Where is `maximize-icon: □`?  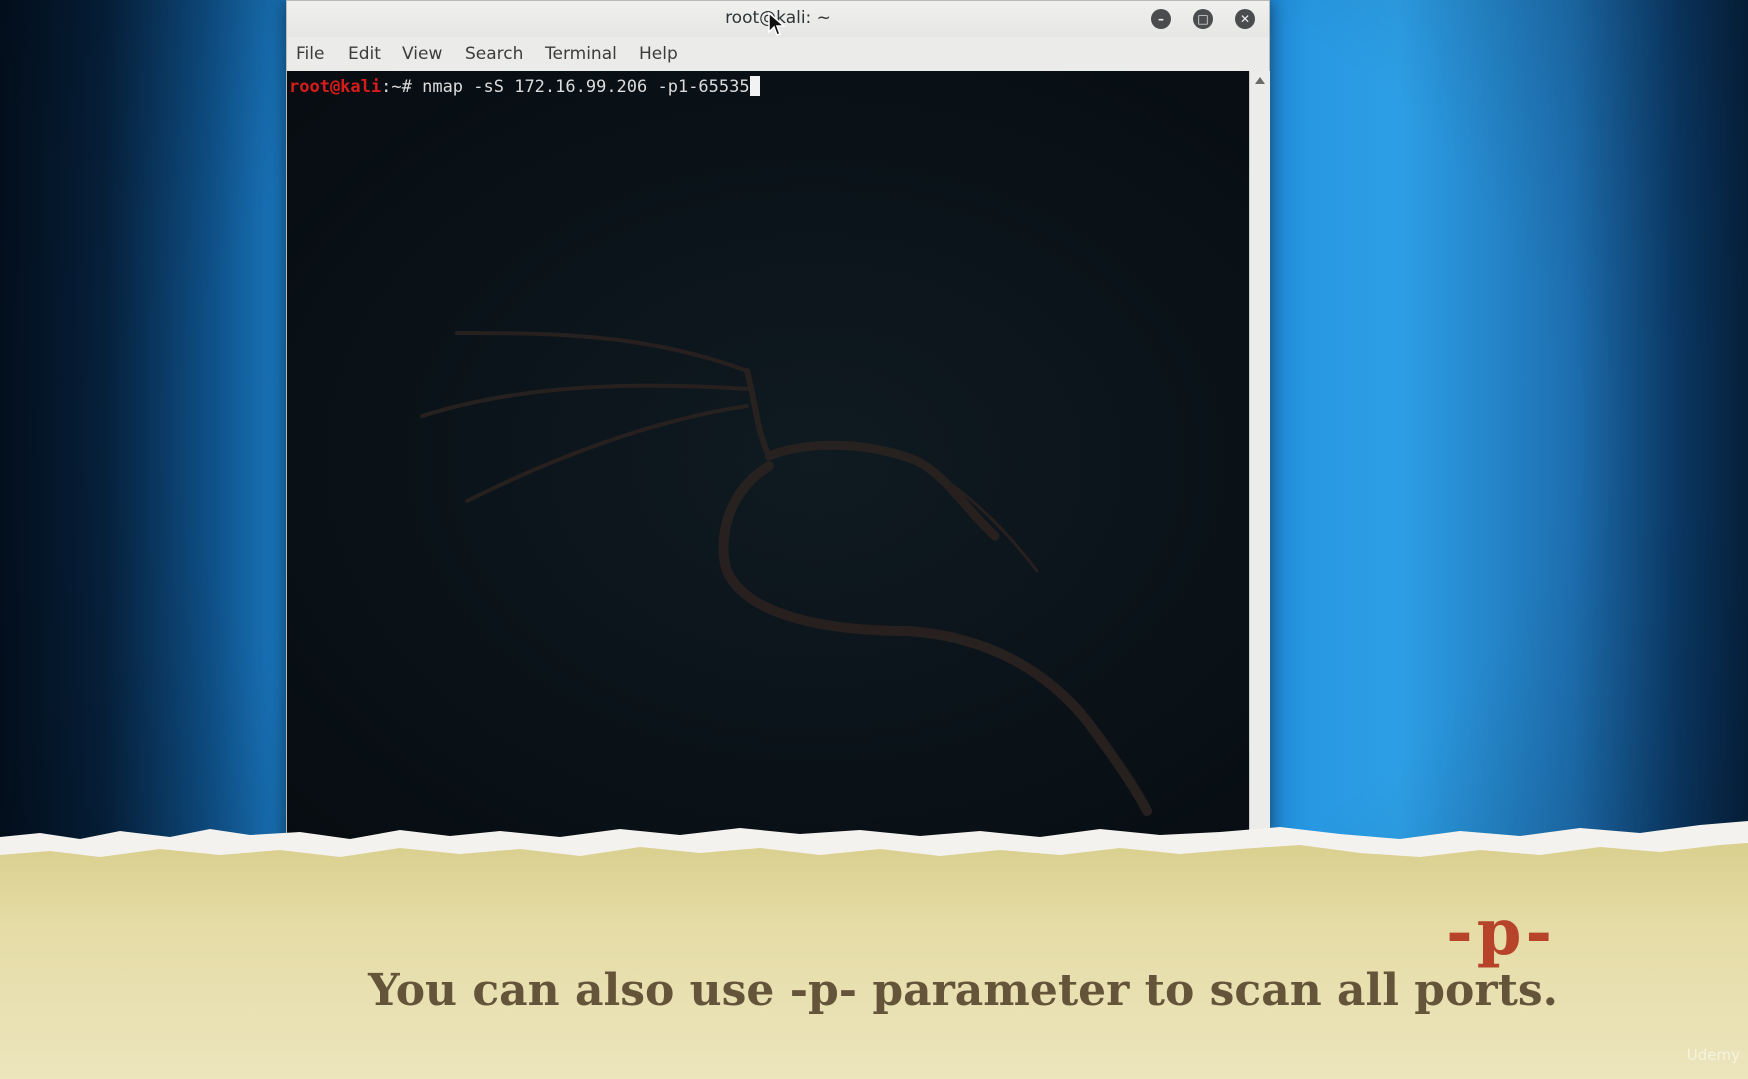 maximize-icon: □ is located at coordinates (1203, 19).